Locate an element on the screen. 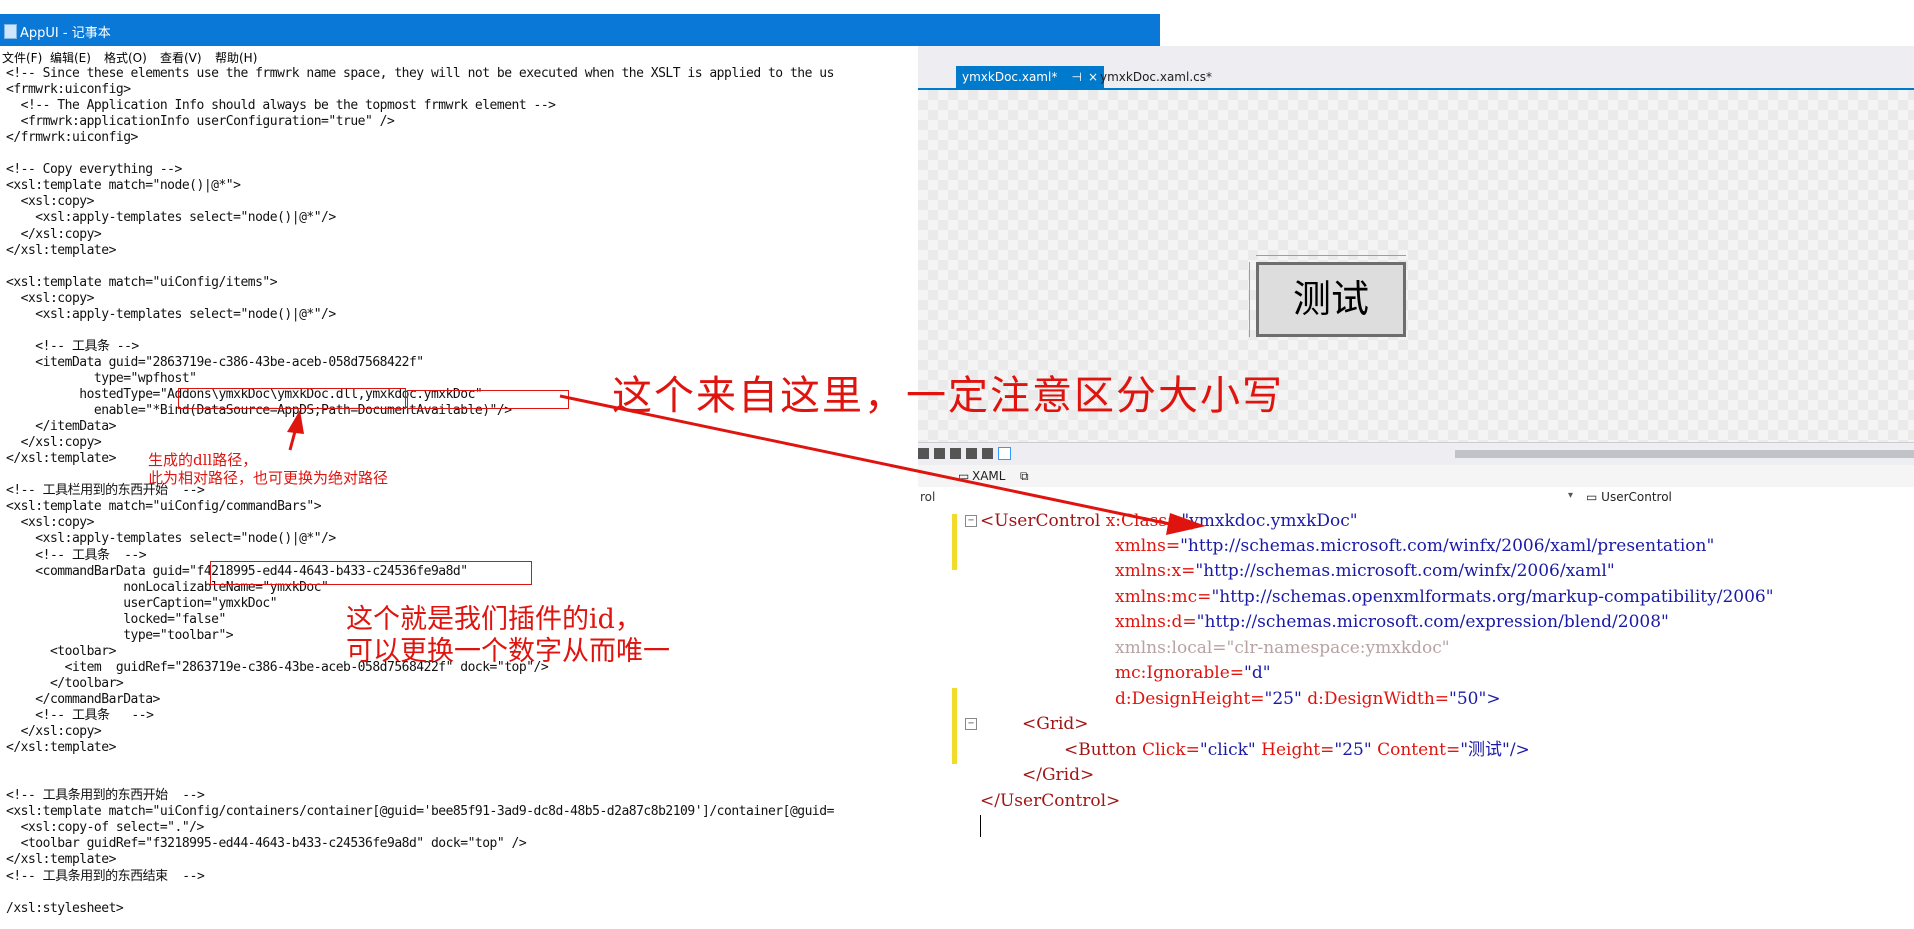 The width and height of the screenshot is (1914, 929). annotation-plugin-id-2: 可以更换一个数字从而唯一 is located at coordinates (508, 651).